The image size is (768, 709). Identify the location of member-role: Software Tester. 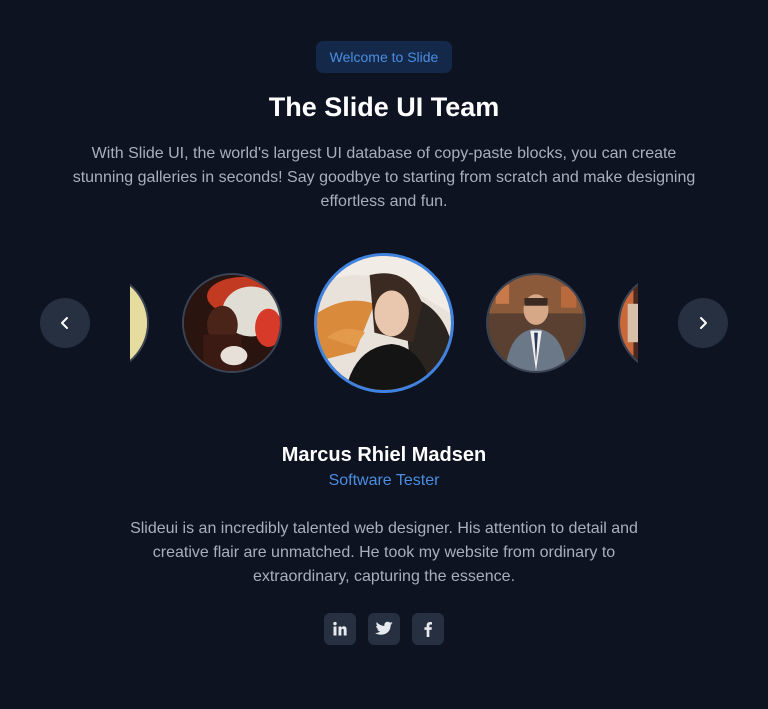
(384, 480).